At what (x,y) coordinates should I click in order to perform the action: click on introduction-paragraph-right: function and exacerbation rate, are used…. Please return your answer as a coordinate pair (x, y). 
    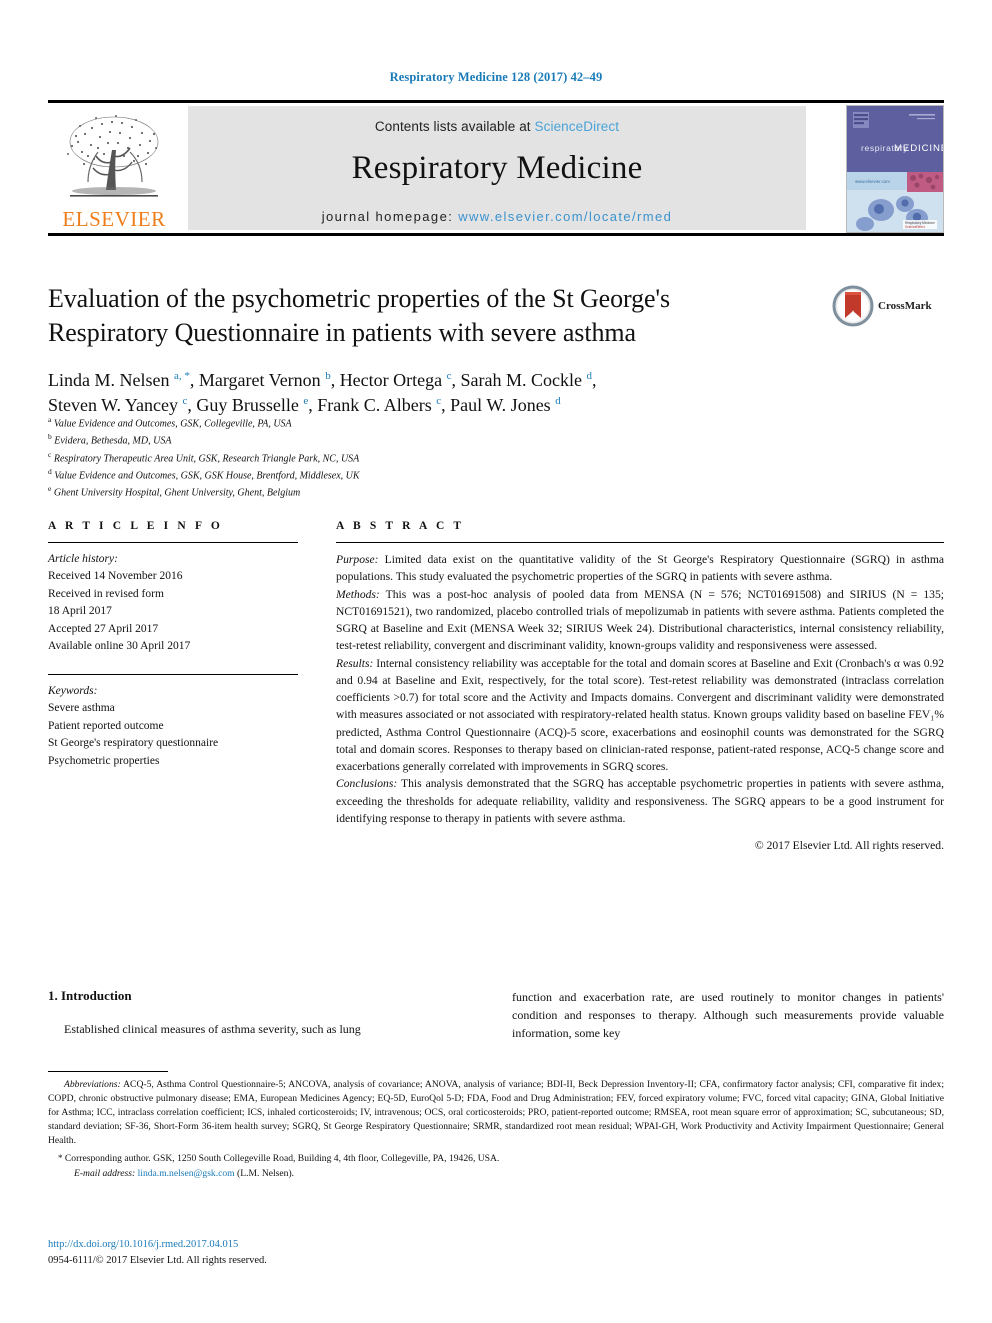
    Looking at the image, I should click on (728, 1015).